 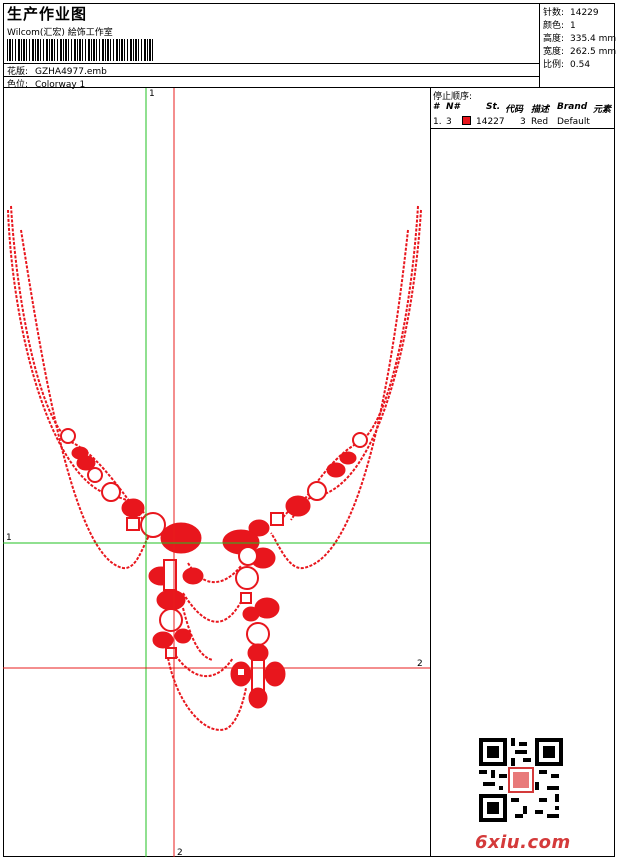 What do you see at coordinates (47, 14) in the screenshot?
I see `page-title: 生产作业图` at bounding box center [47, 14].